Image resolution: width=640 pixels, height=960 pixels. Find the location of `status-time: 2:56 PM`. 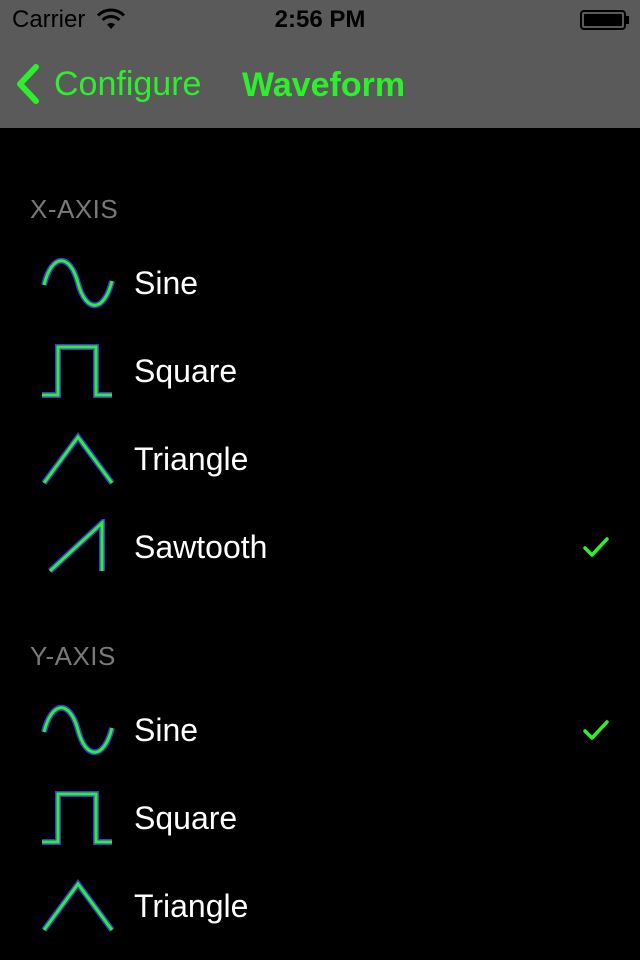

status-time: 2:56 PM is located at coordinates (320, 19).